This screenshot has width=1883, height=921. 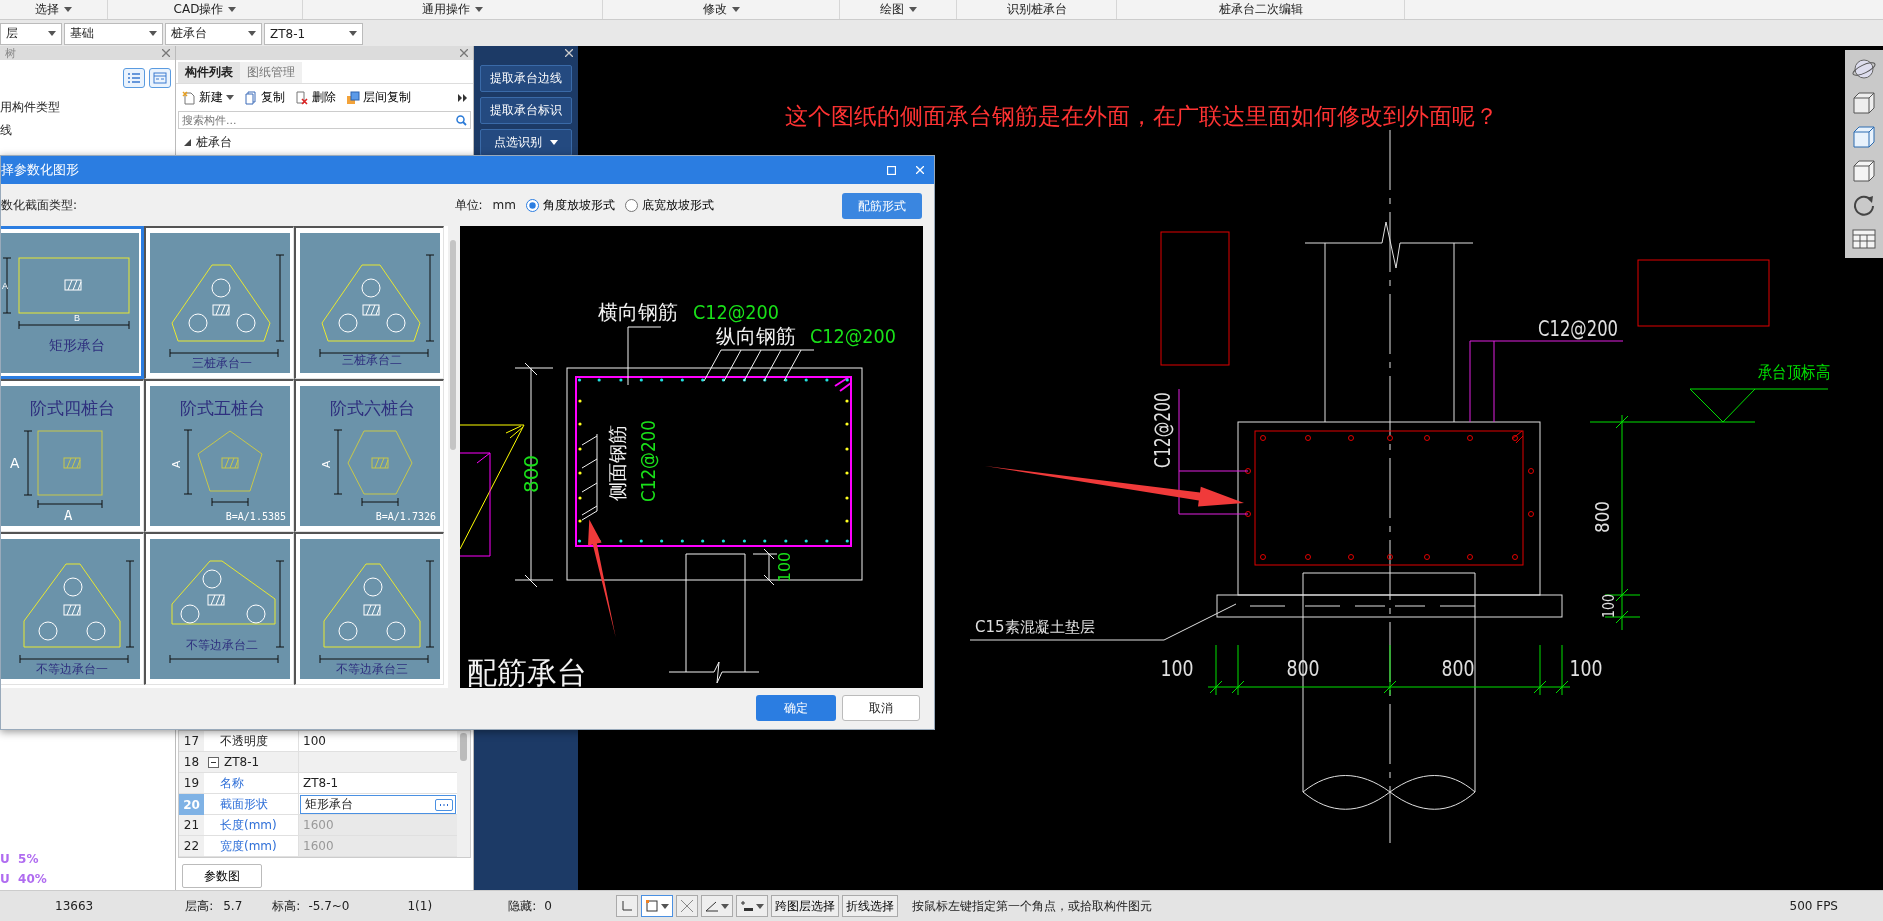 What do you see at coordinates (72, 608) in the screenshot?
I see `shape-option: 不等边承台一` at bounding box center [72, 608].